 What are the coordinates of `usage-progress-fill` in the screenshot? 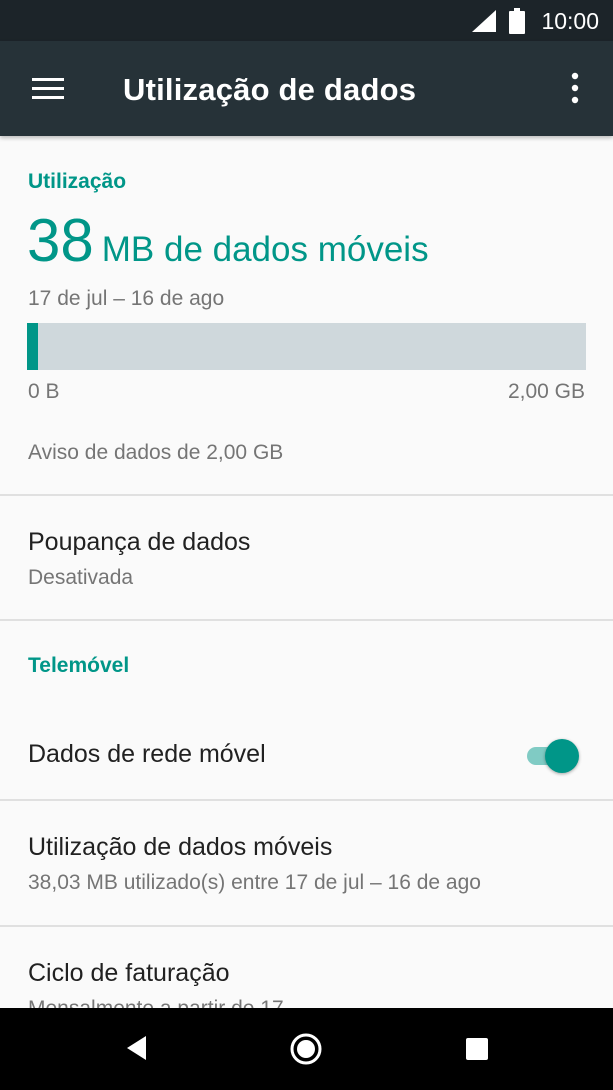 It's located at (32, 346).